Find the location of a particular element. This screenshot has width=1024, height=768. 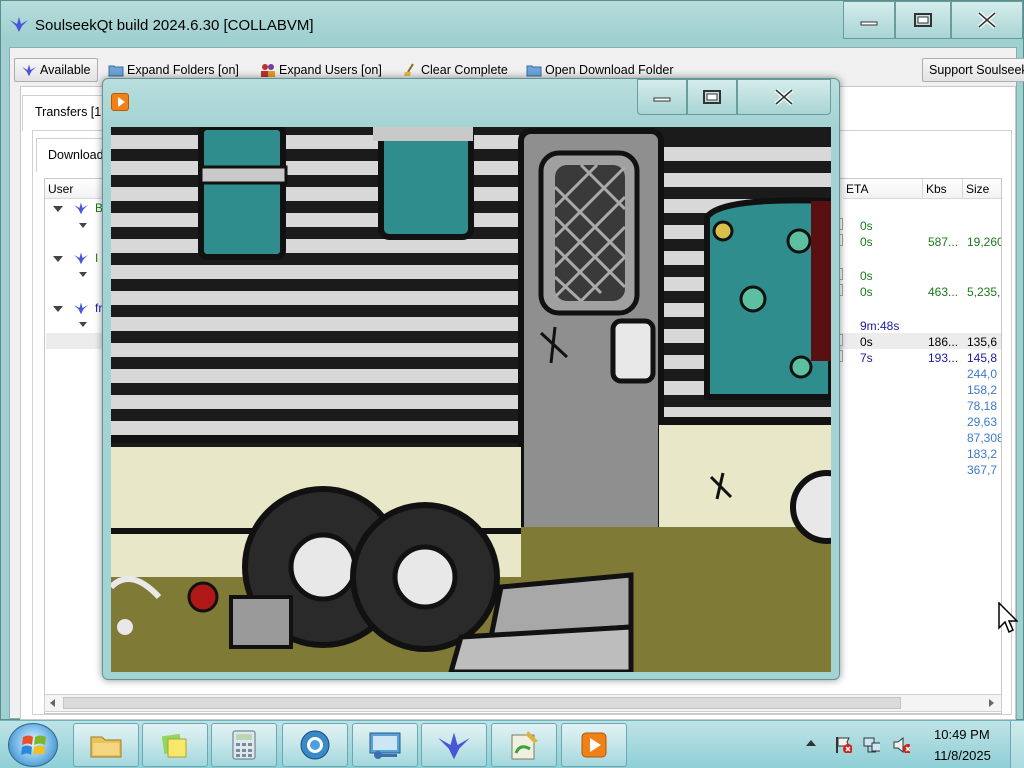

action-center-flag-icon is located at coordinates (843, 744).